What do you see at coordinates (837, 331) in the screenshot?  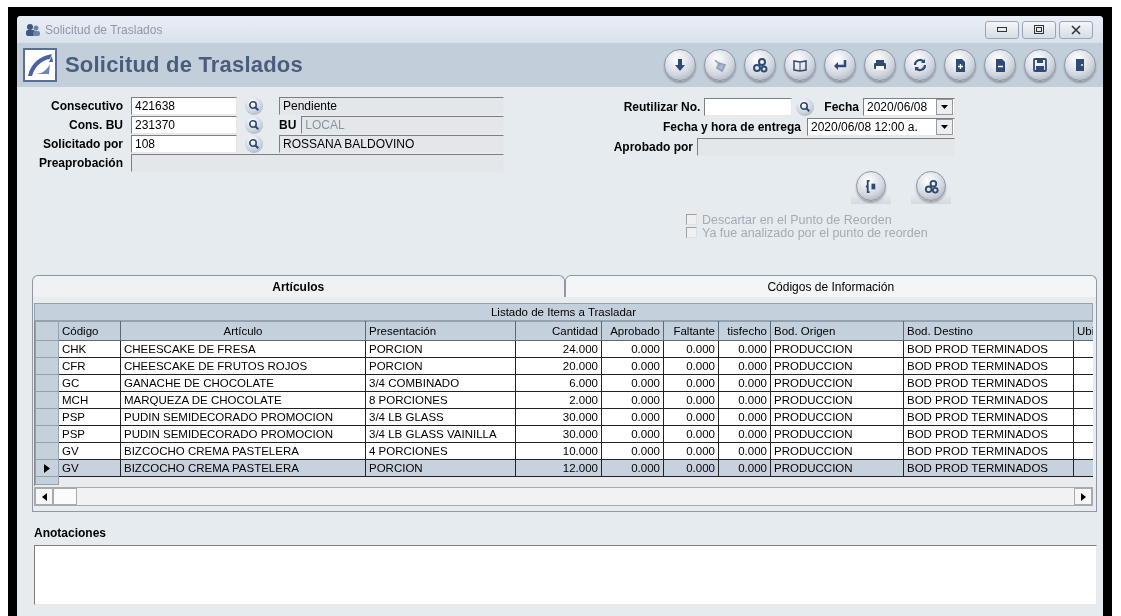 I see `column-header: Bod. Origen` at bounding box center [837, 331].